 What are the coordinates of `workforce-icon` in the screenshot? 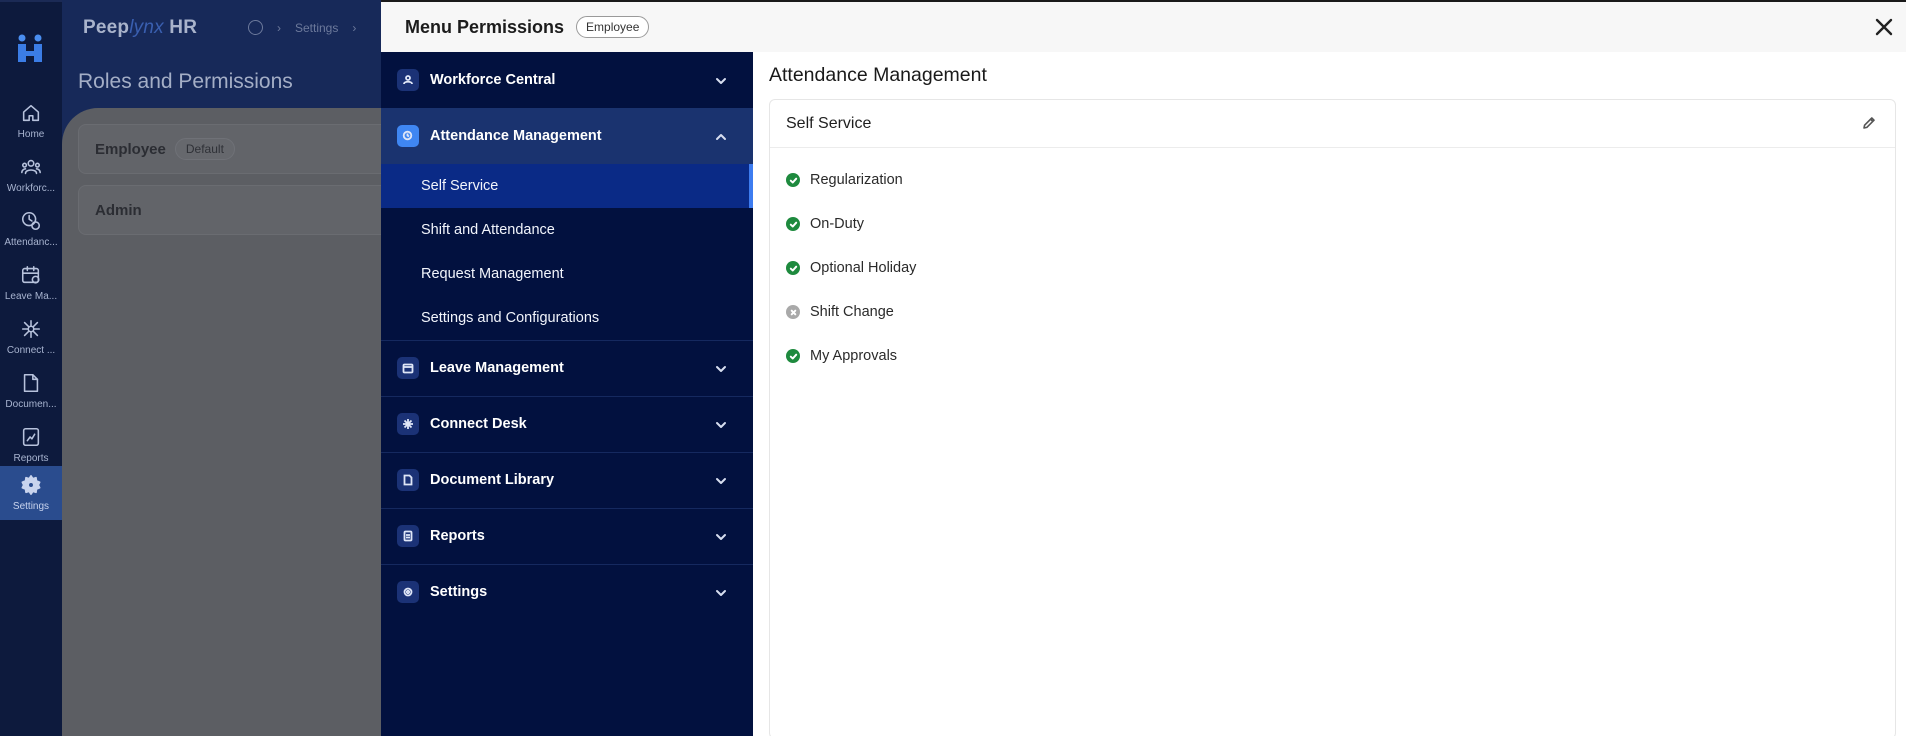 It's located at (408, 80).